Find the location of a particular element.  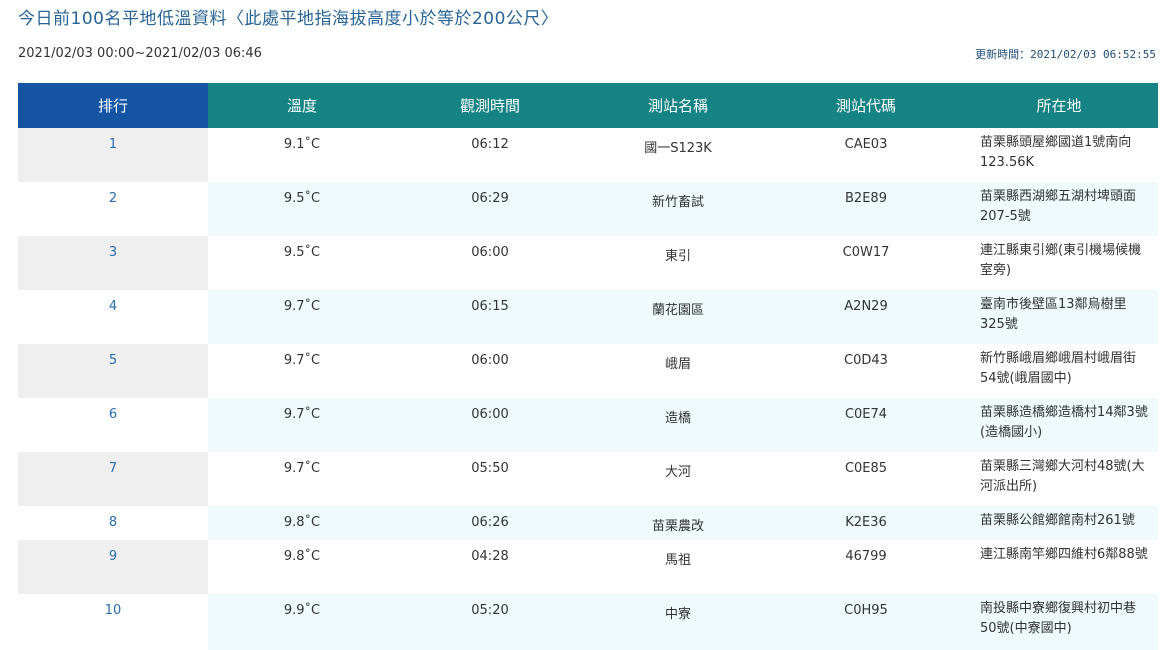

station-code-cell: CAE03 is located at coordinates (866, 155).